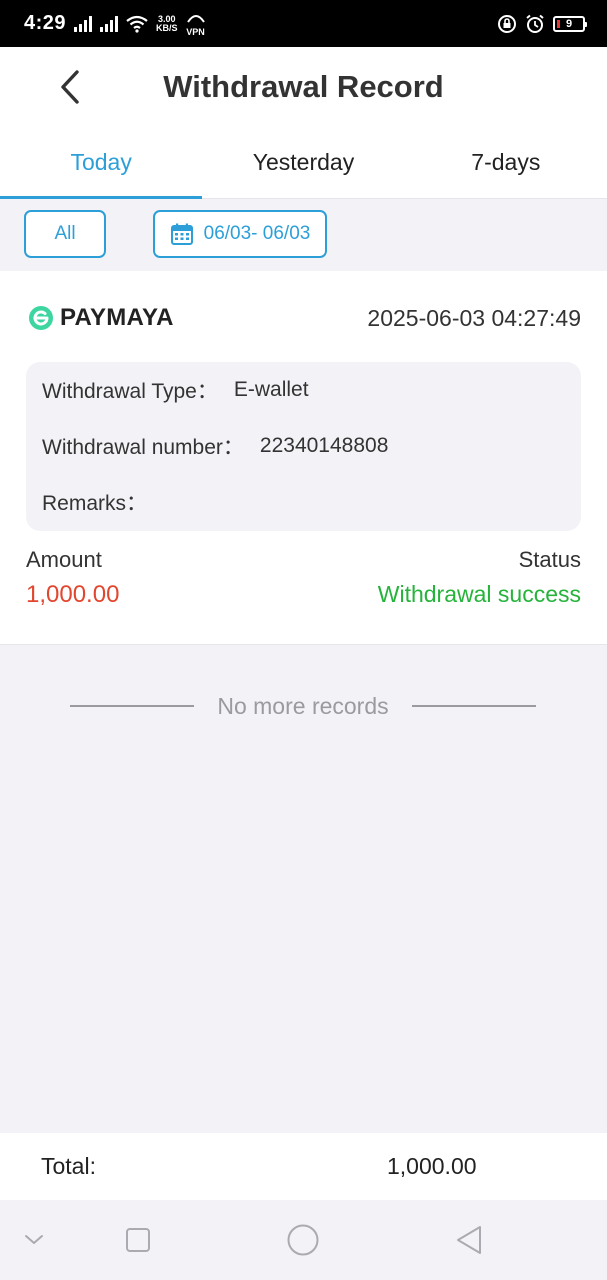 Image resolution: width=607 pixels, height=1280 pixels. I want to click on tab-today: Today, so click(101, 163).